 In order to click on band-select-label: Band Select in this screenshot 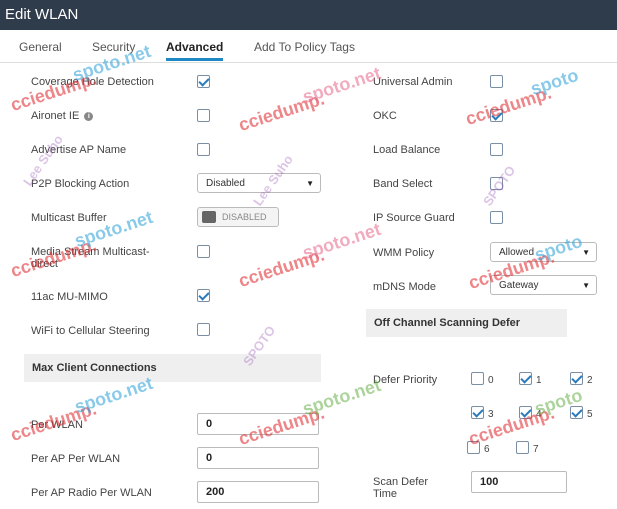, I will do `click(403, 184)`.